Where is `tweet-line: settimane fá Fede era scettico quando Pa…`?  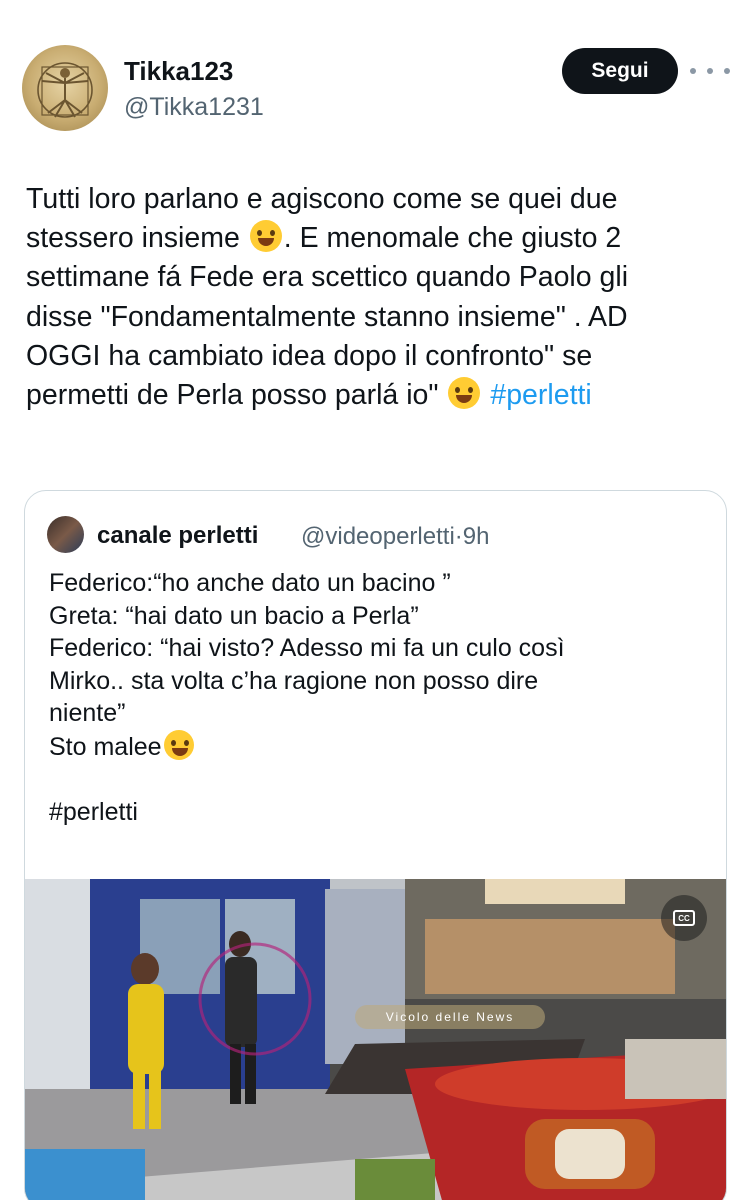
tweet-line: settimane fá Fede era scettico quando Pa… is located at coordinates (327, 277).